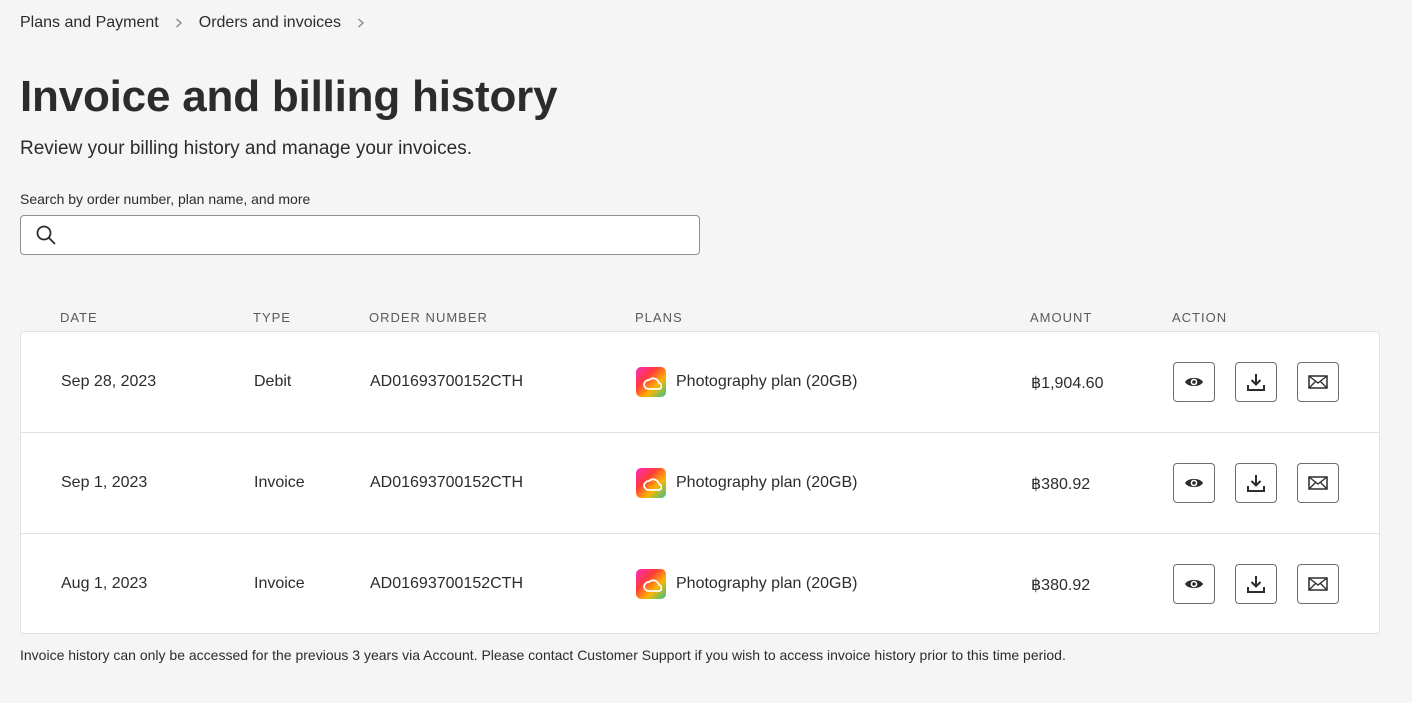  I want to click on page-title: Invoice and billing history, so click(289, 96).